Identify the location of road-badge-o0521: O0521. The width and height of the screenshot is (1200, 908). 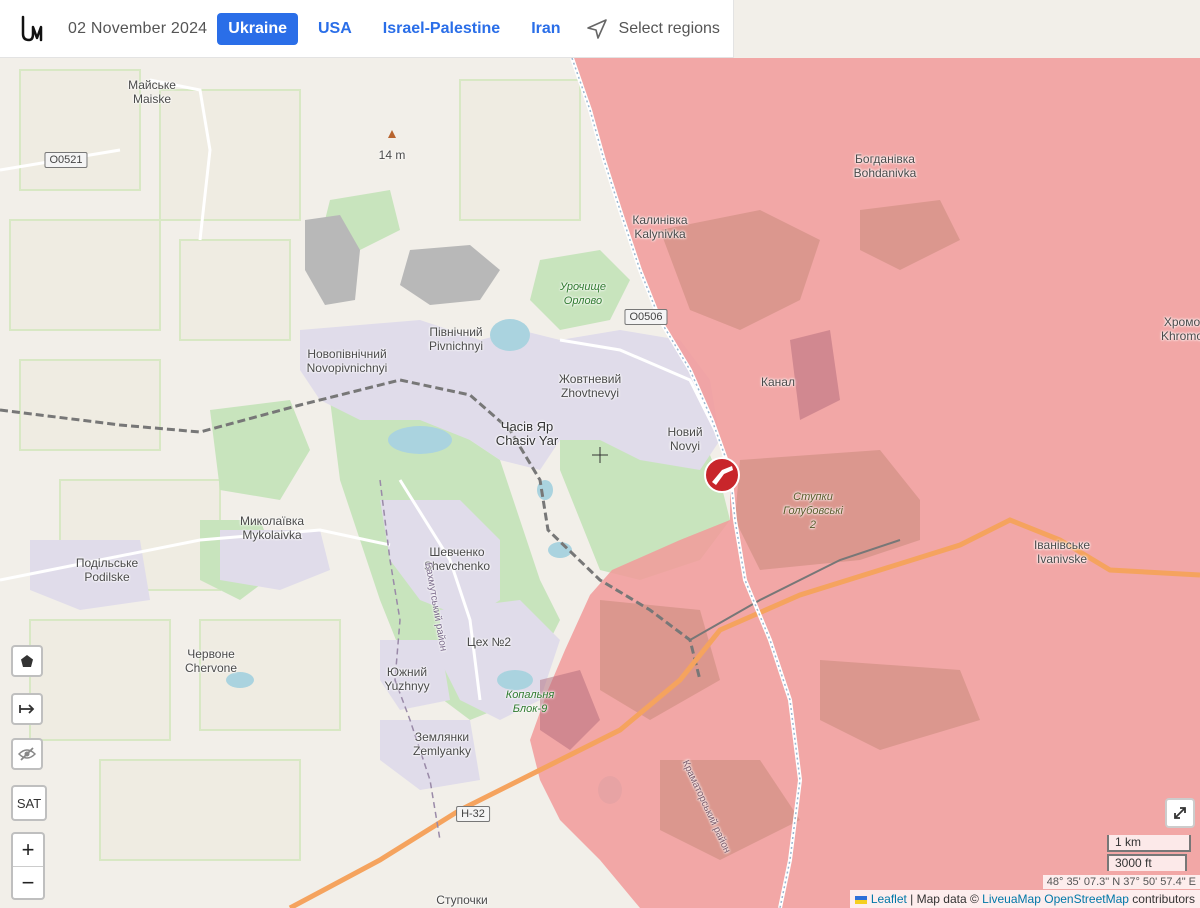
(66, 160).